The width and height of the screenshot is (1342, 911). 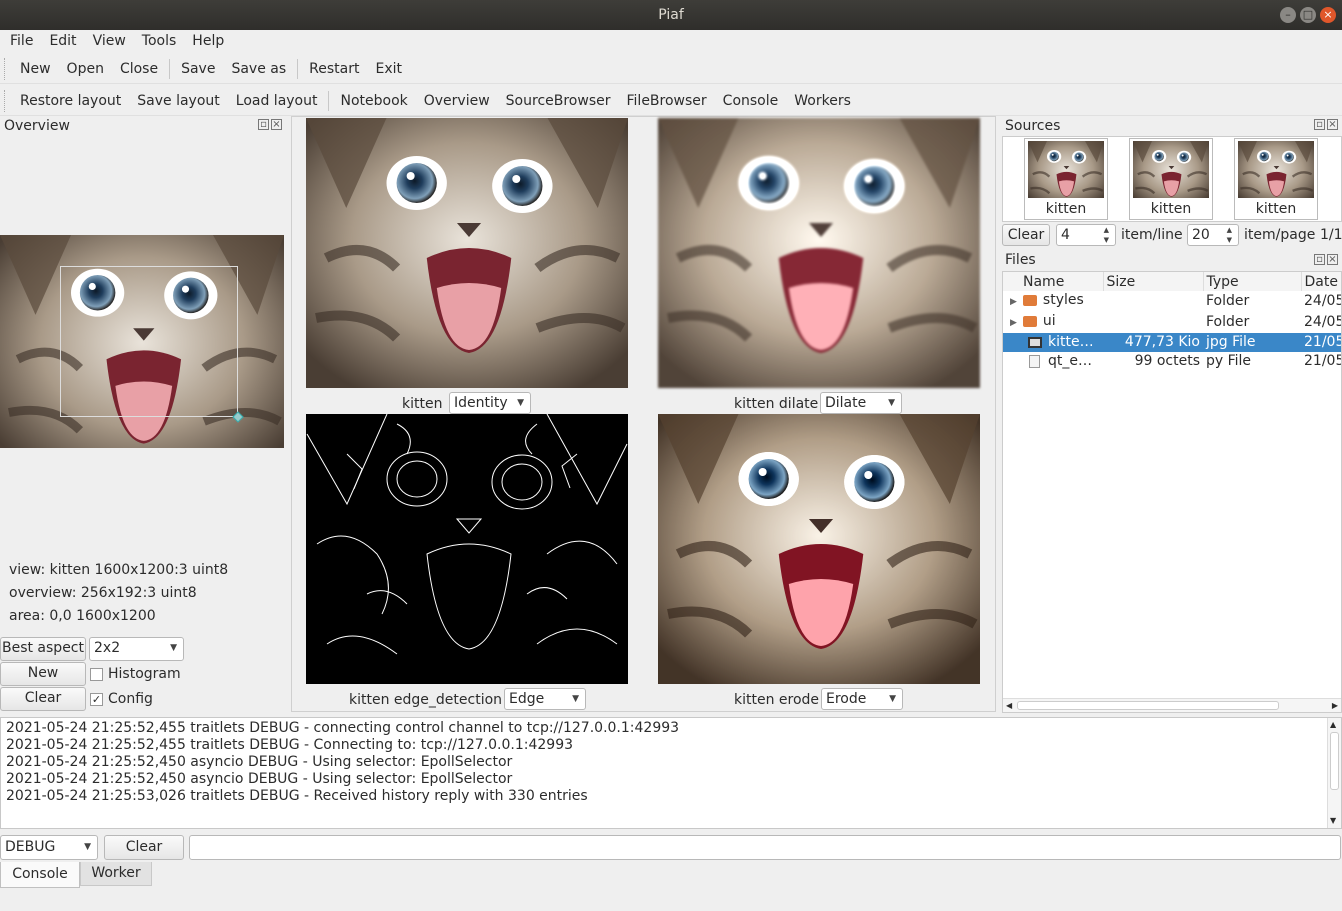 What do you see at coordinates (277, 101) in the screenshot?
I see `load-layout-button: Load layout` at bounding box center [277, 101].